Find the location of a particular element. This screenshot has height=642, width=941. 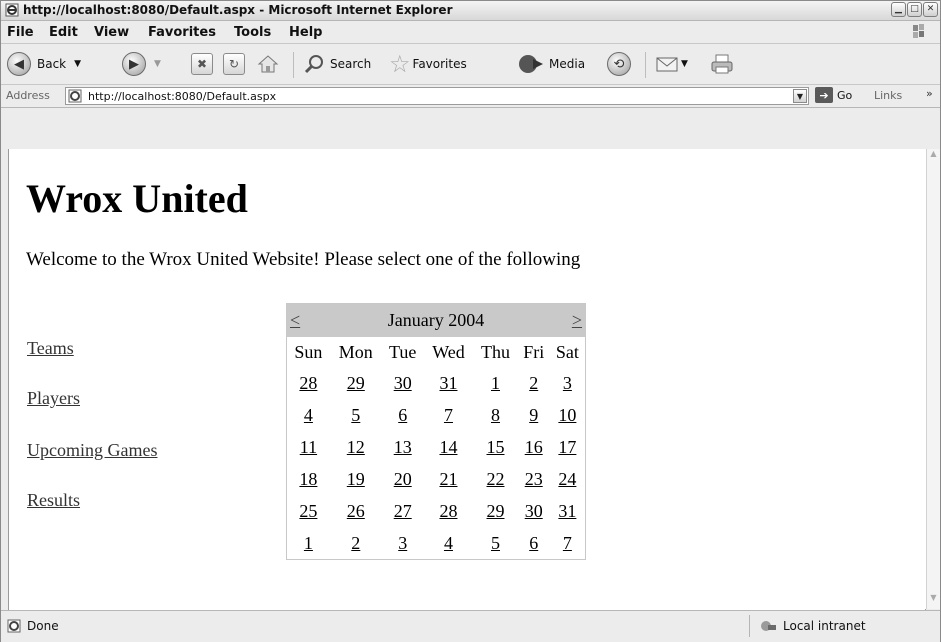

menu-tools: Tools is located at coordinates (252, 32).